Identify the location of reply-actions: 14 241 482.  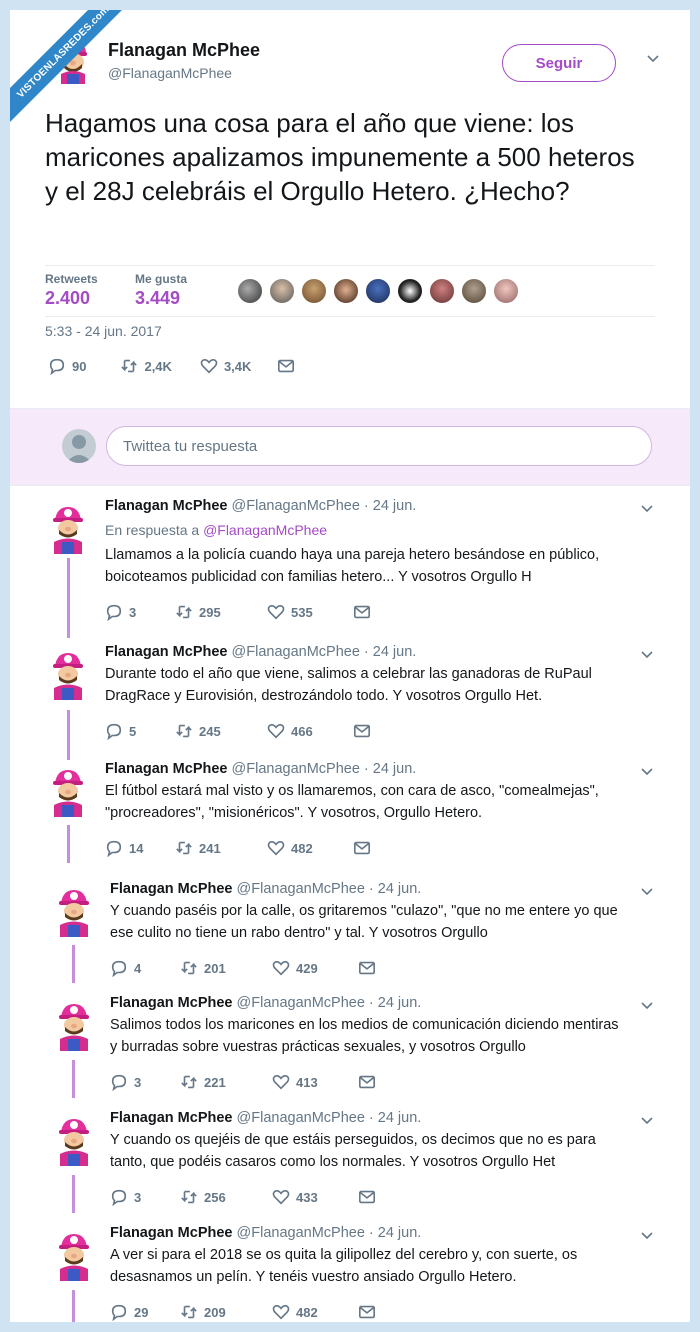
(238, 848).